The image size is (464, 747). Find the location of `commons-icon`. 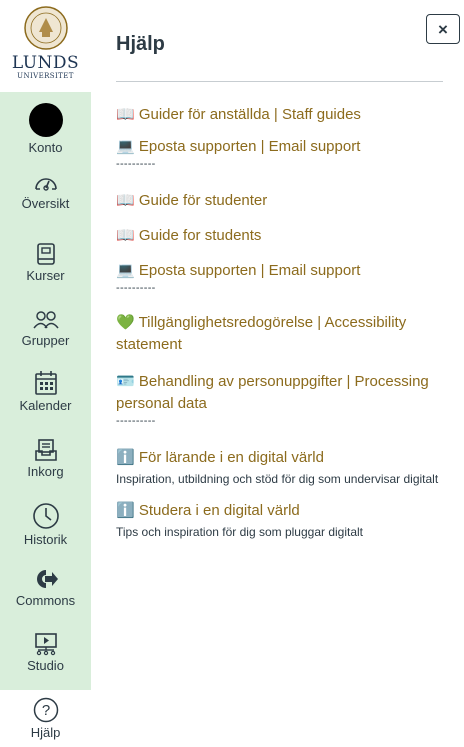

commons-icon is located at coordinates (47, 579).